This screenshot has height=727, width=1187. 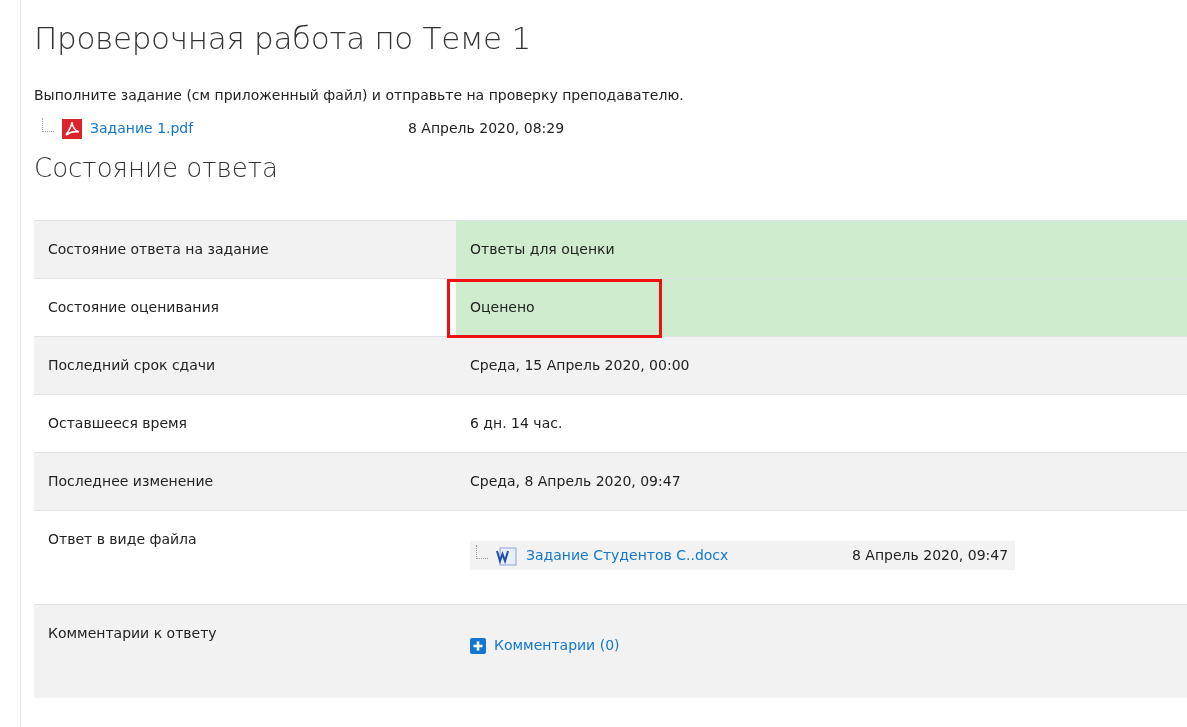 What do you see at coordinates (118, 424) in the screenshot?
I see `row-label: Оставшееся время` at bounding box center [118, 424].